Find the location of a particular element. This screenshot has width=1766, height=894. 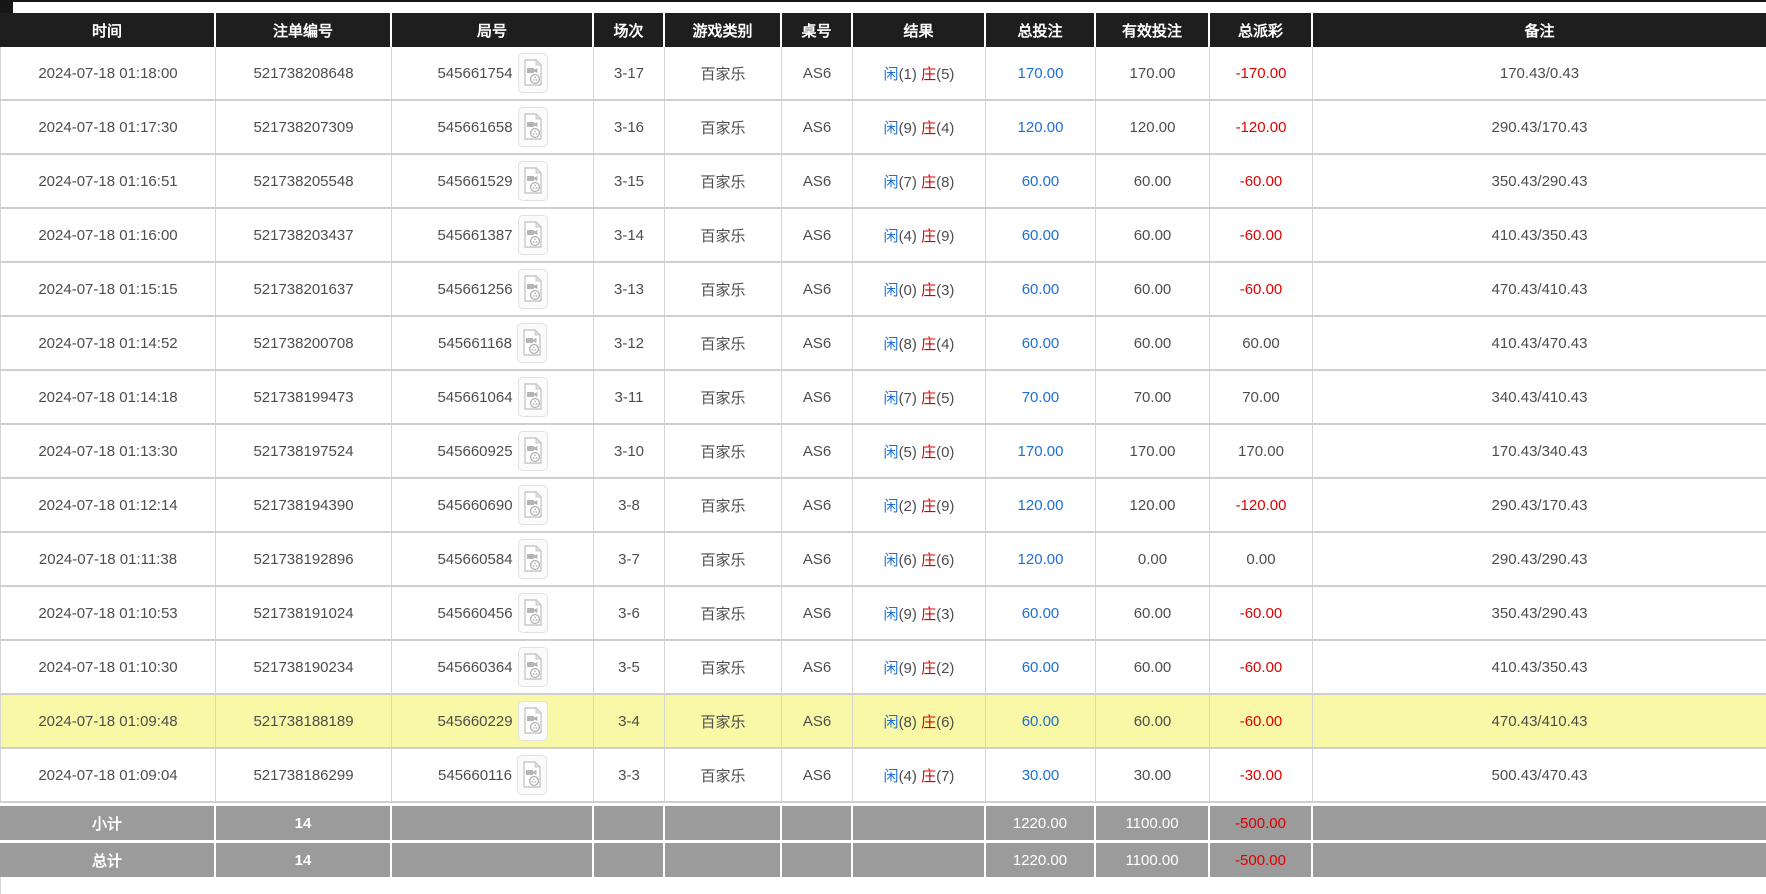

cell-time: 2024-07-18 01:16:00 is located at coordinates (108, 236).